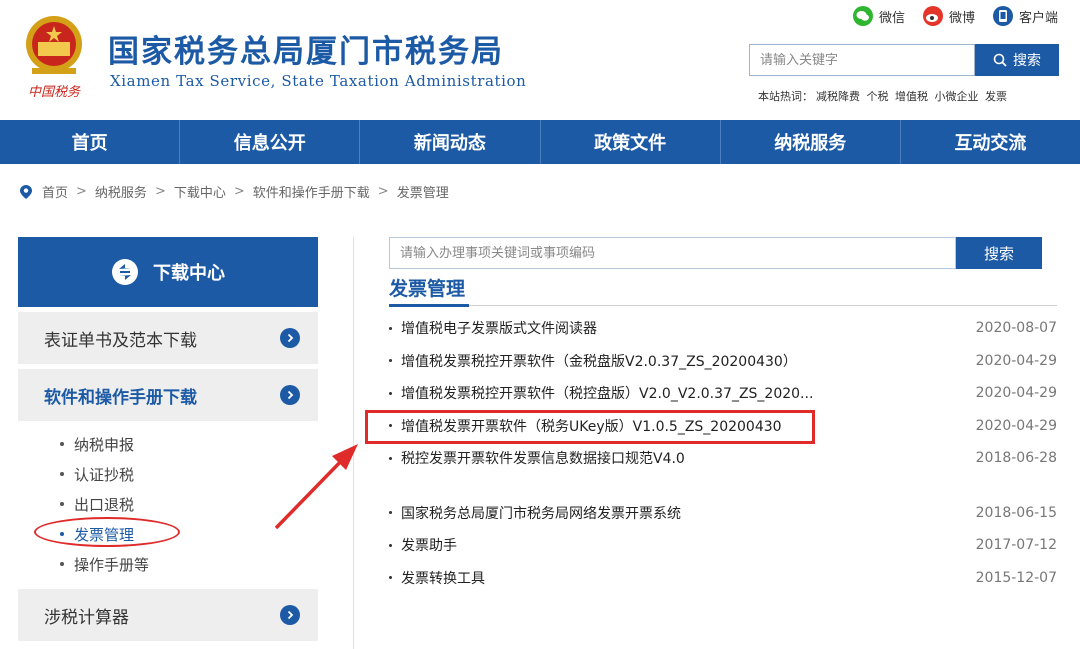  Describe the element at coordinates (311, 191) in the screenshot. I see `breadcrumb-software-manuals: 软件和操作手册下载` at that location.